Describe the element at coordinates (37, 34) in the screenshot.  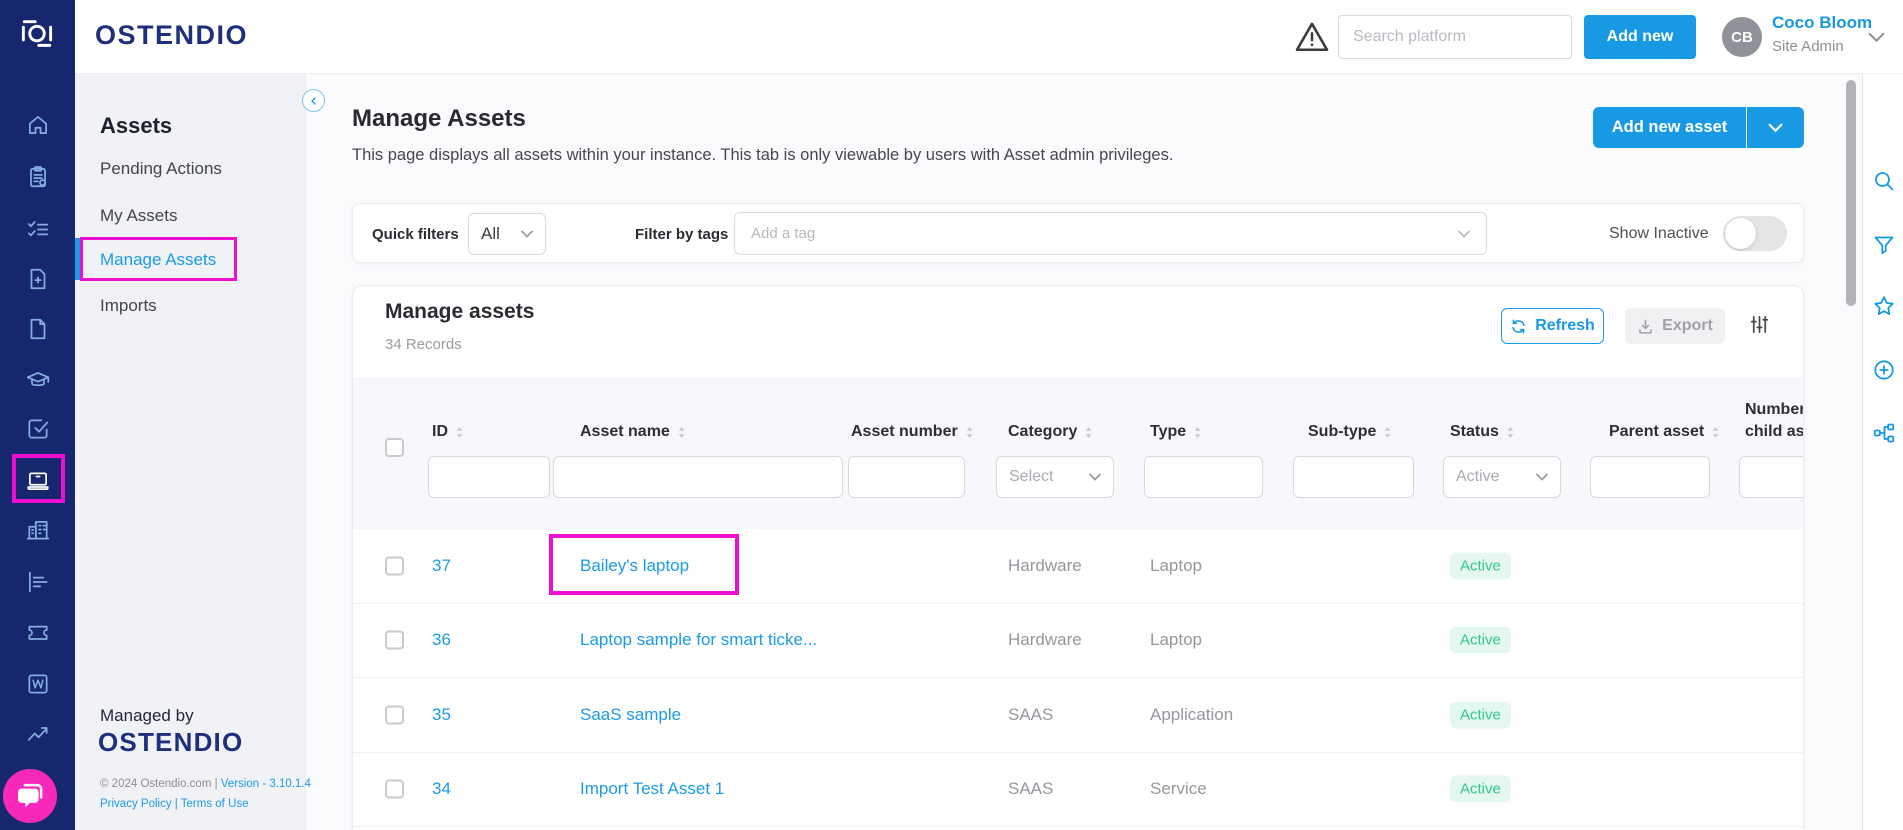
I see `ostendio-mark-icon` at that location.